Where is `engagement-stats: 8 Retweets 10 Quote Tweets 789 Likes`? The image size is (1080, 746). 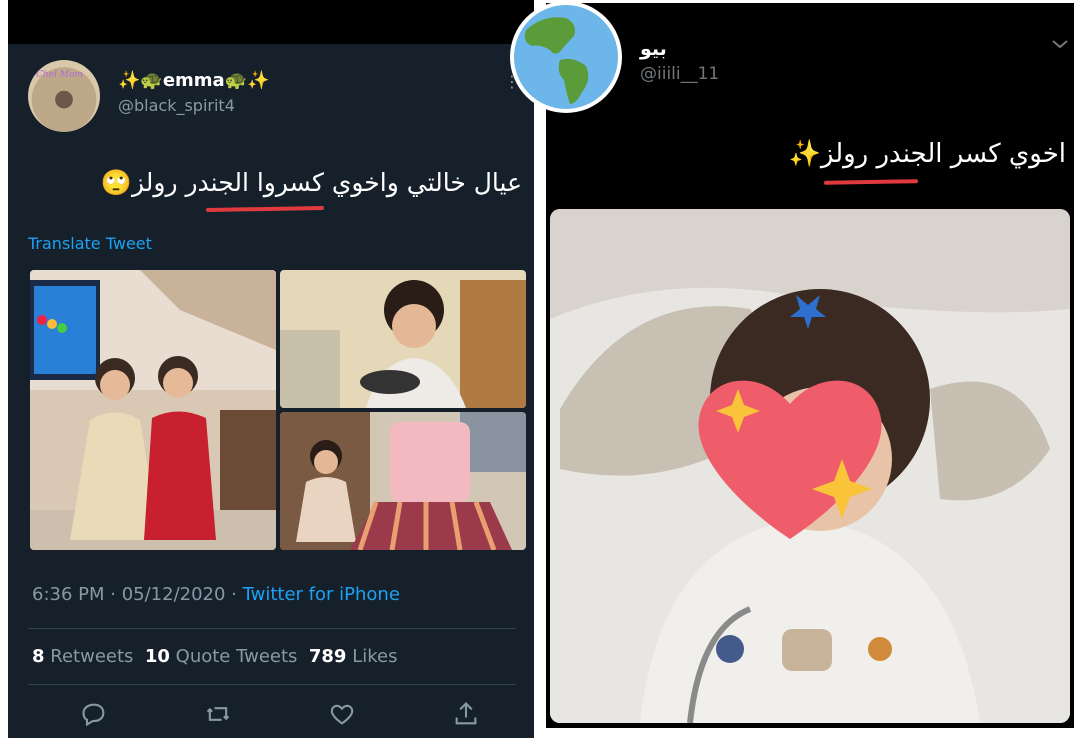
engagement-stats: 8 Retweets 10 Quote Tweets 789 Likes is located at coordinates (214, 656).